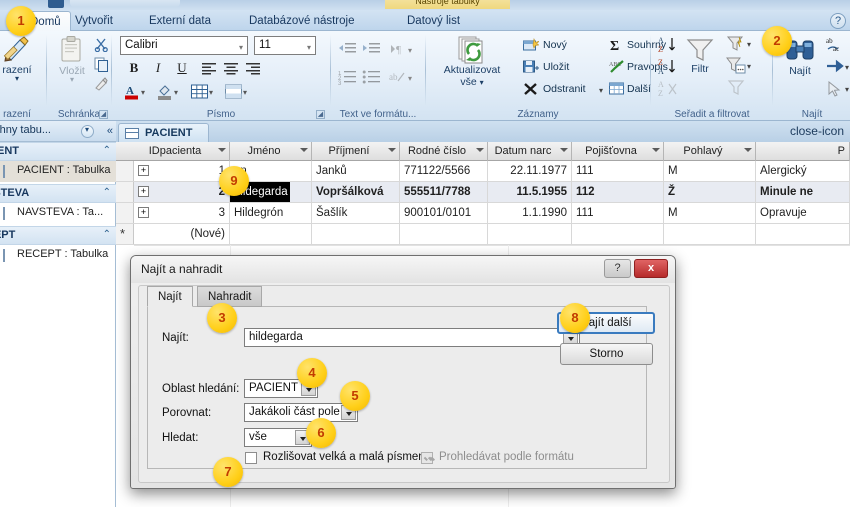  What do you see at coordinates (101, 86) in the screenshot?
I see `format-painter-icon` at bounding box center [101, 86].